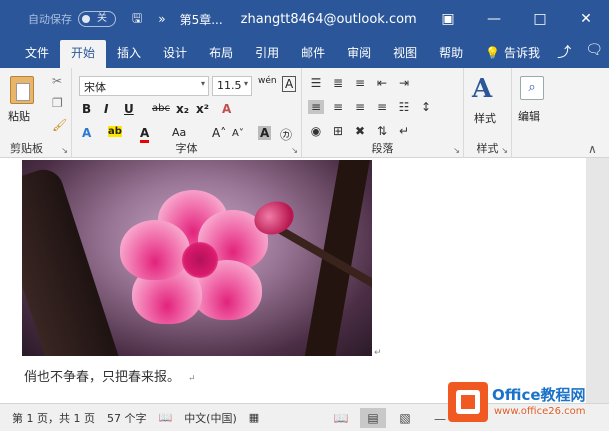 This screenshot has height=431, width=609. What do you see at coordinates (338, 107) in the screenshot?
I see `align-center-icon: ≡` at bounding box center [338, 107].